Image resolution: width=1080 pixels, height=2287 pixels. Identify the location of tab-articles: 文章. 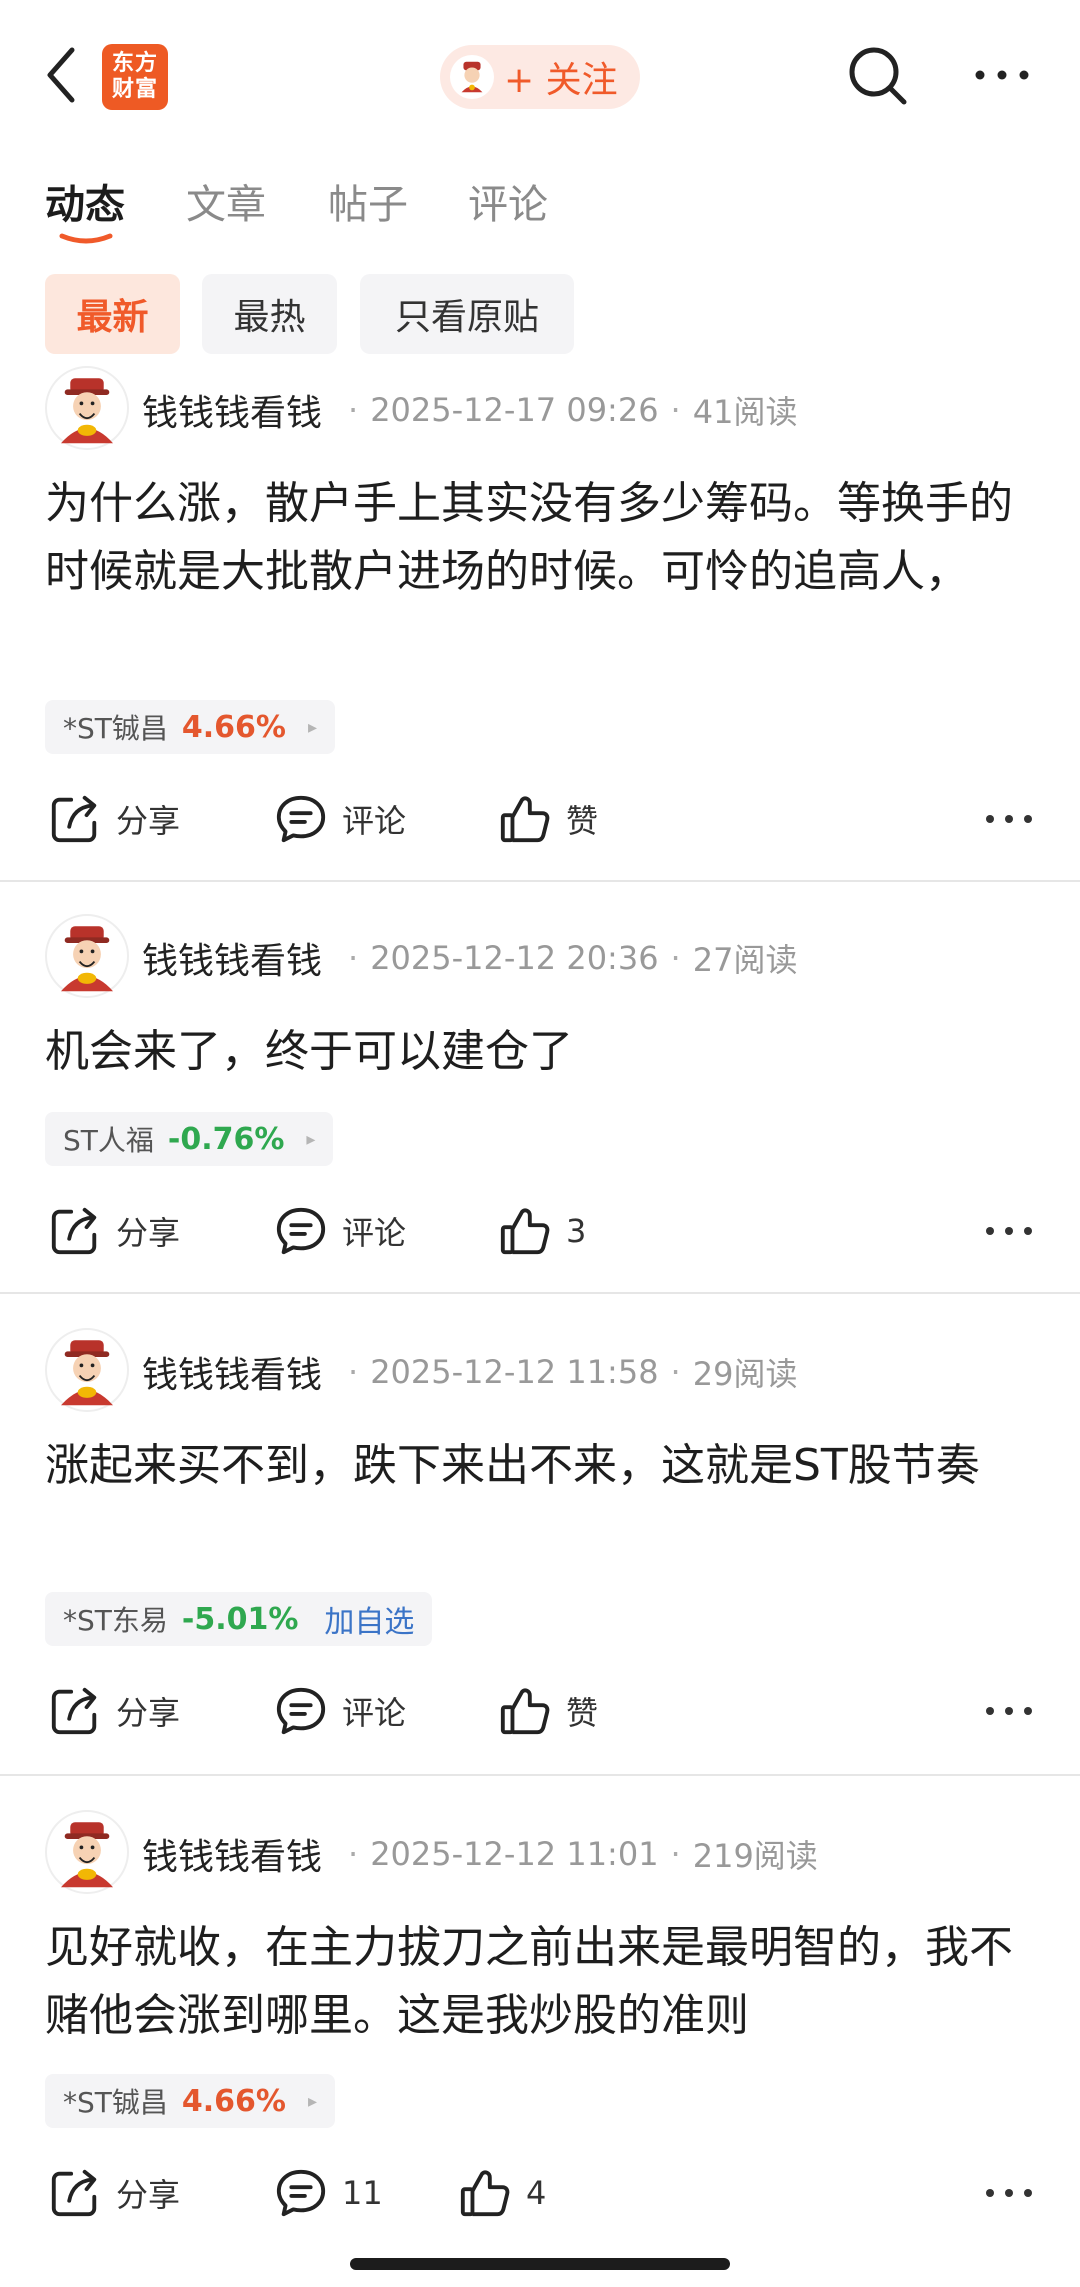
(226, 201).